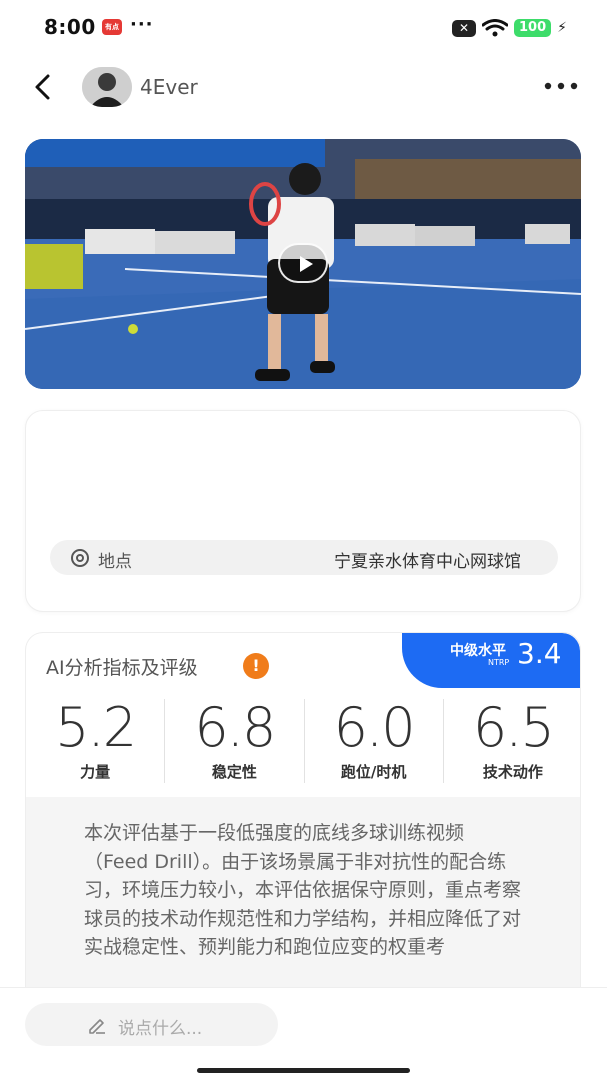 The width and height of the screenshot is (607, 1080). I want to click on signal-off-icon: ✕, so click(464, 28).